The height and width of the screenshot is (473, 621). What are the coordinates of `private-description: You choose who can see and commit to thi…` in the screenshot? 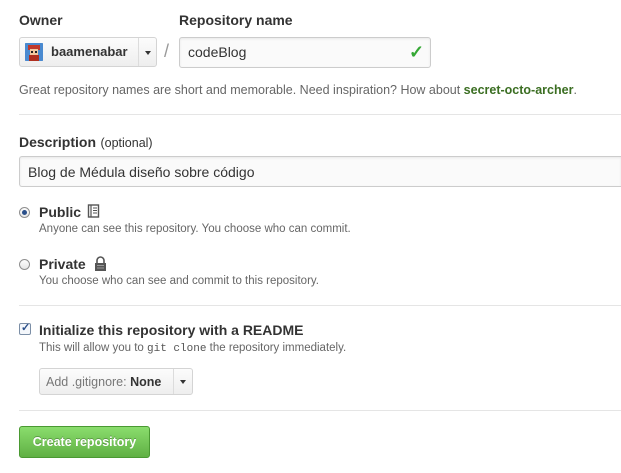 It's located at (179, 281).